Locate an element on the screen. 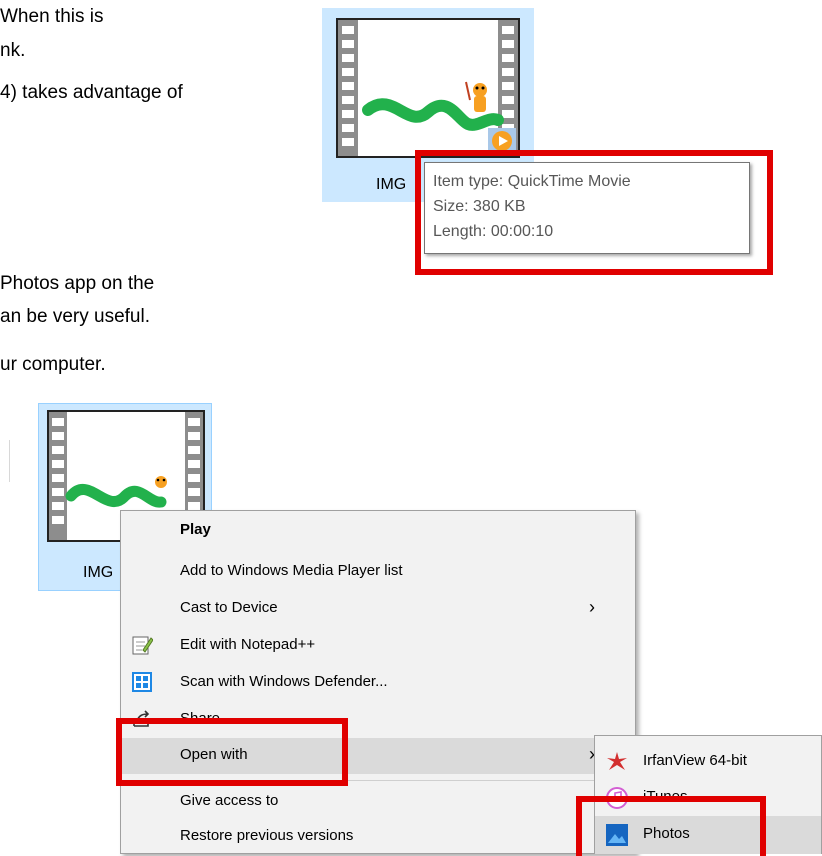 The height and width of the screenshot is (856, 822). menu-item-add-to-wmp: Add to Windows Media Player list is located at coordinates (378, 572).